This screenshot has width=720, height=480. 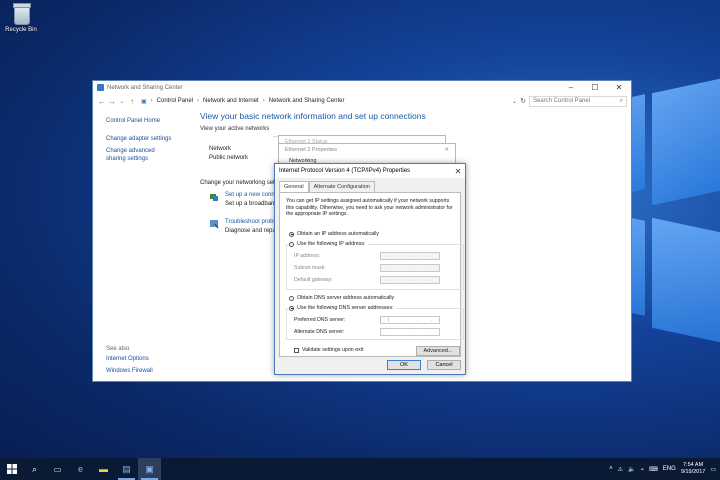 What do you see at coordinates (250, 195) in the screenshot?
I see `setup-connection-link: Set up a new conn` at bounding box center [250, 195].